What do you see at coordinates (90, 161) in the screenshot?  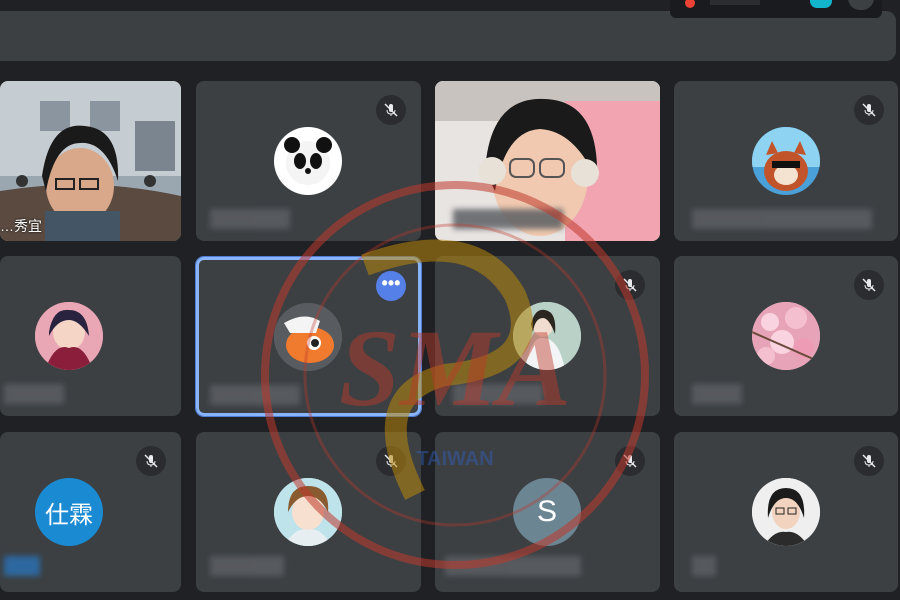 I see `participant-tile: …秀宜` at bounding box center [90, 161].